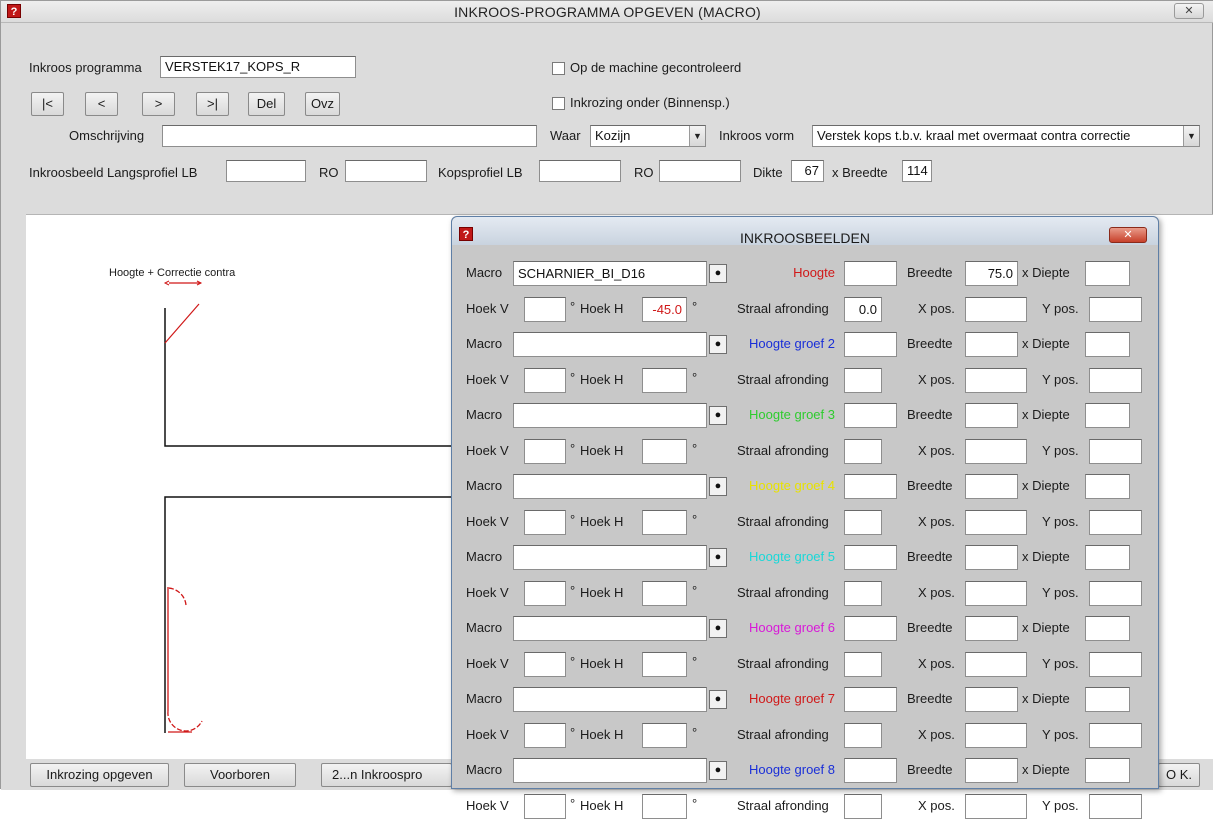 The width and height of the screenshot is (1213, 819). What do you see at coordinates (863, 309) in the screenshot?
I see `straal-input: 0.0` at bounding box center [863, 309].